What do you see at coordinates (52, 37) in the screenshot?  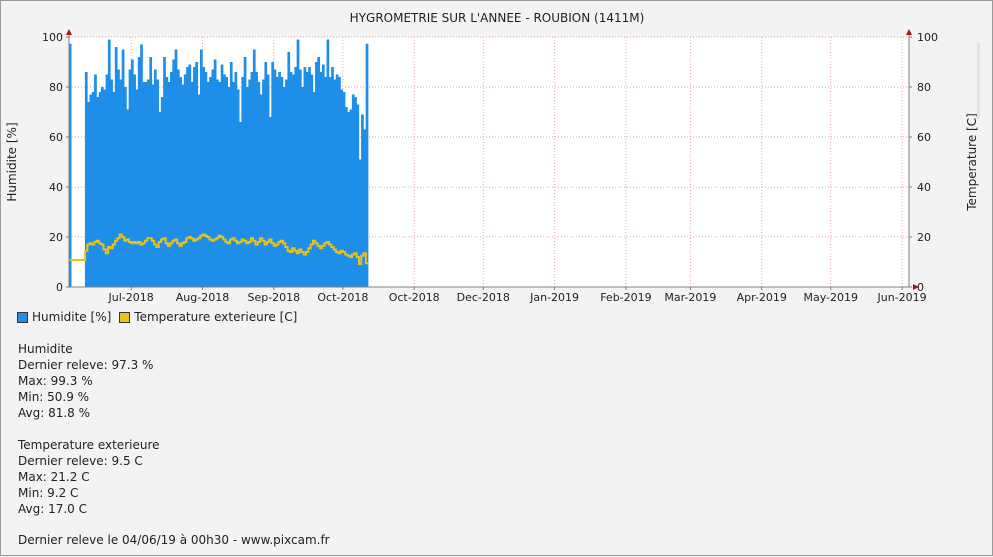 I see `y-tick-label: 100` at bounding box center [52, 37].